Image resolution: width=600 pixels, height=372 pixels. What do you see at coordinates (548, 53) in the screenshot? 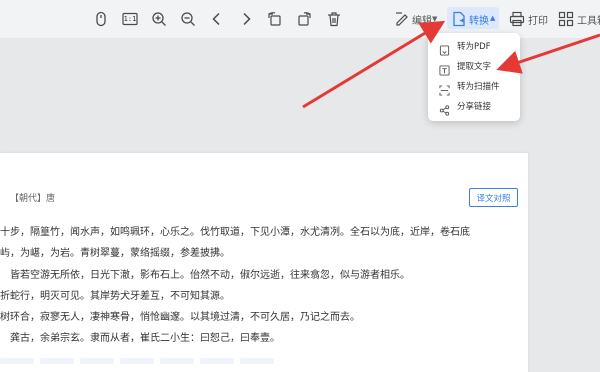
I see `arrow-to-extract-text` at bounding box center [548, 53].